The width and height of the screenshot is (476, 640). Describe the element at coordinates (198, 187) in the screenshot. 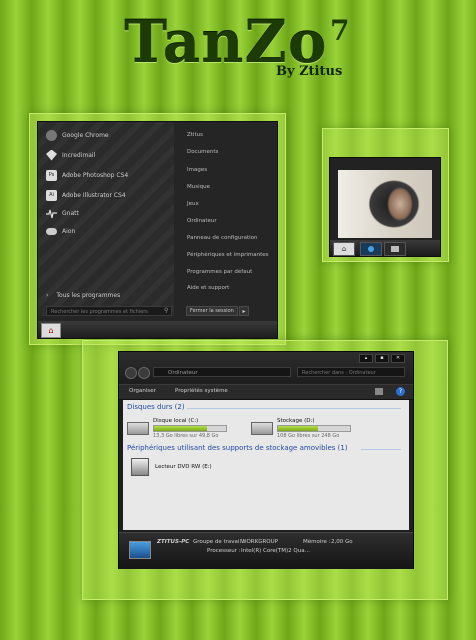

I see `link-musique: Musique` at that location.